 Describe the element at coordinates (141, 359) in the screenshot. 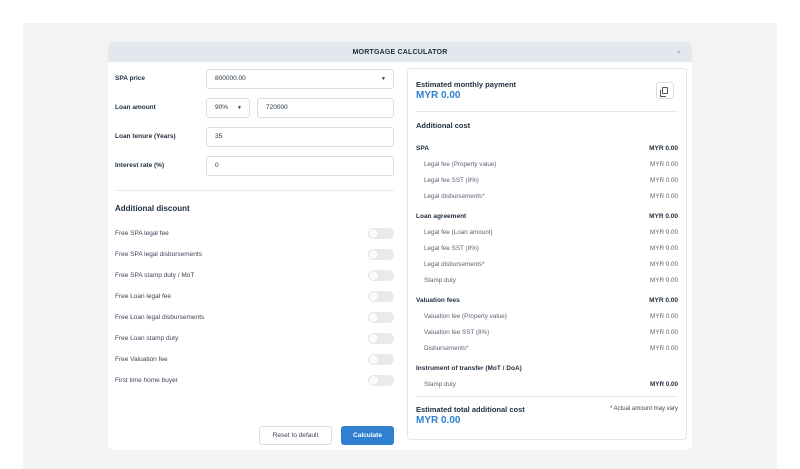

I see `discount-label: Free Valuation fee` at that location.